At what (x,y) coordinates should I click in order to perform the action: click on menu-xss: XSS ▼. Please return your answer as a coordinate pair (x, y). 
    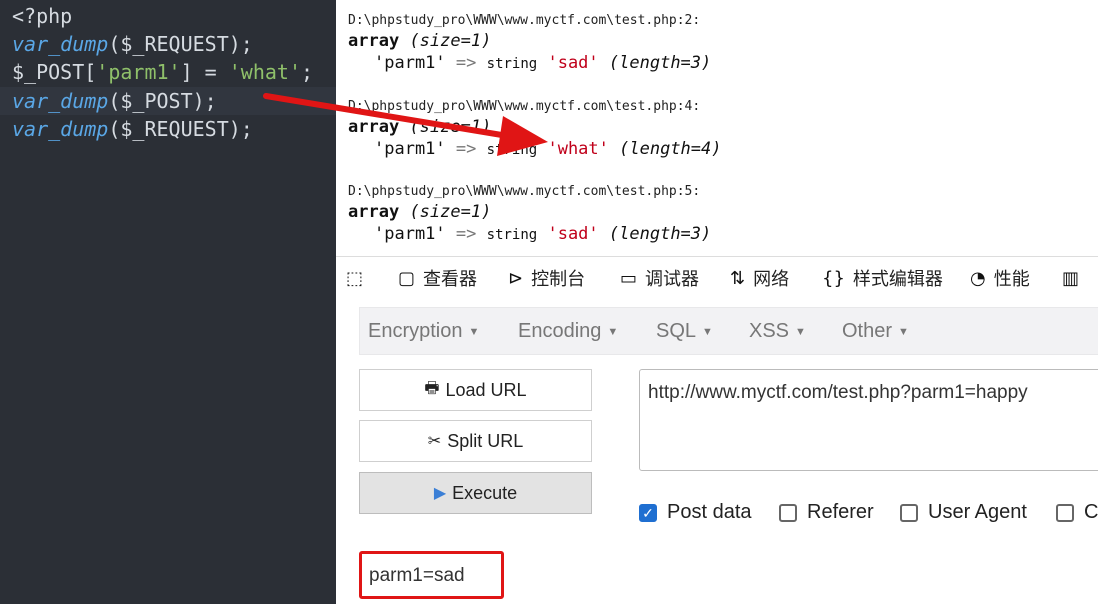
    Looking at the image, I should click on (777, 331).